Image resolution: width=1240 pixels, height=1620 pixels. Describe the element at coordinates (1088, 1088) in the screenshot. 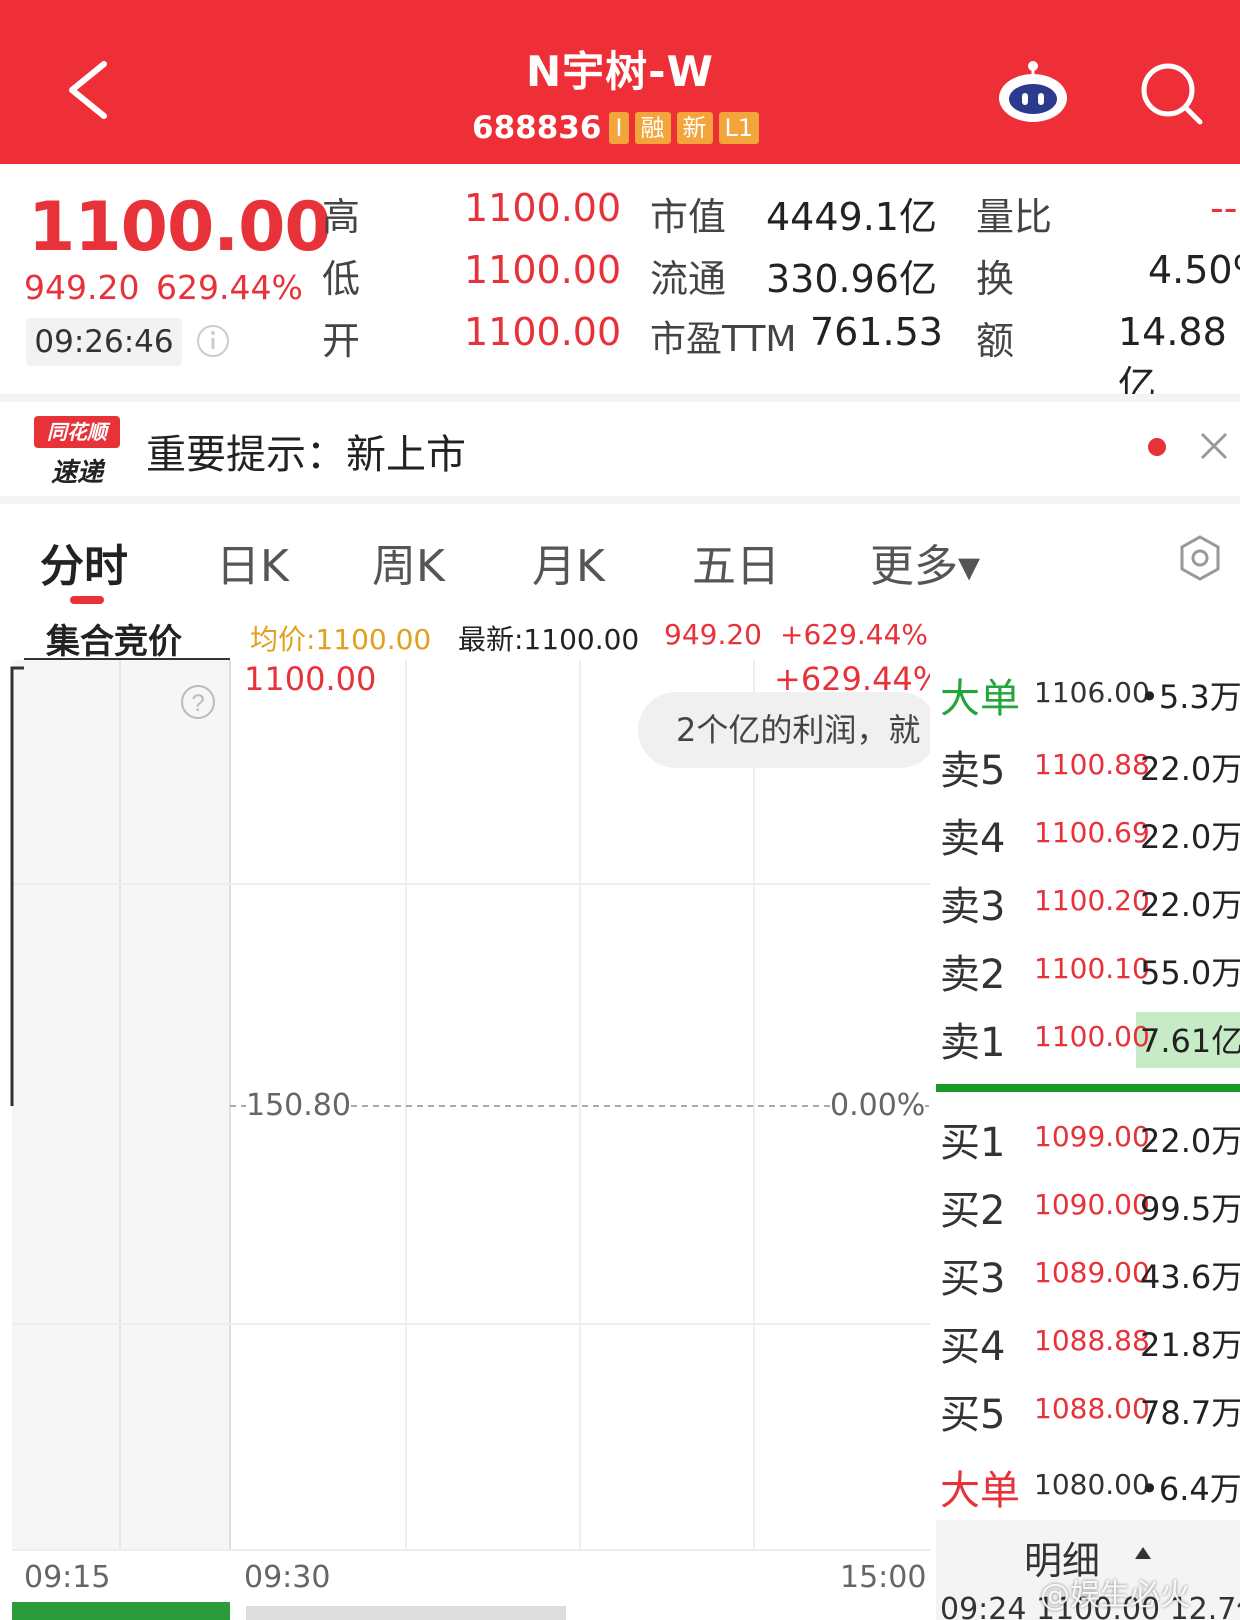

I see `bid-ask-divider` at that location.